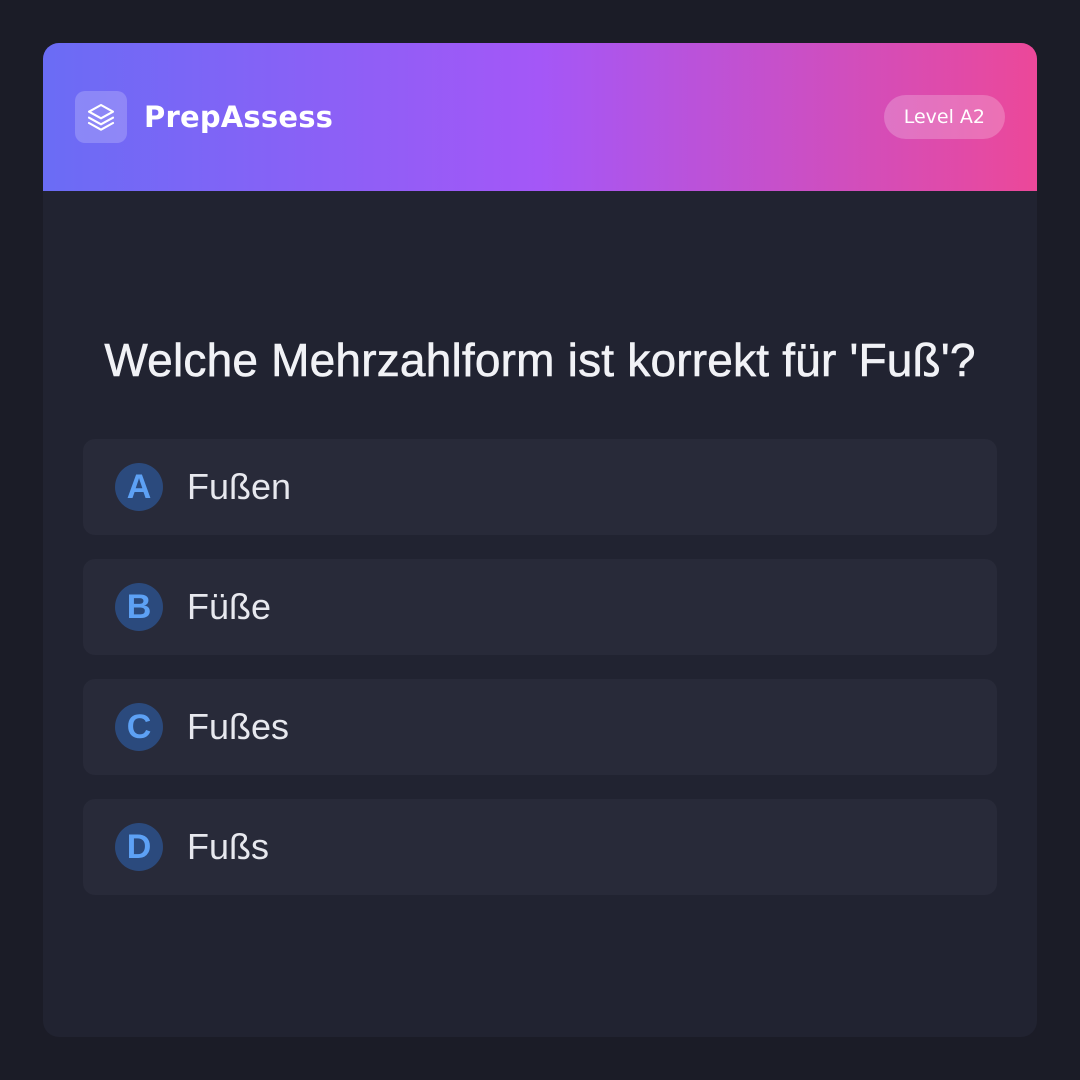  Describe the element at coordinates (239, 117) in the screenshot. I see `brand-name: PrepAssess` at that location.